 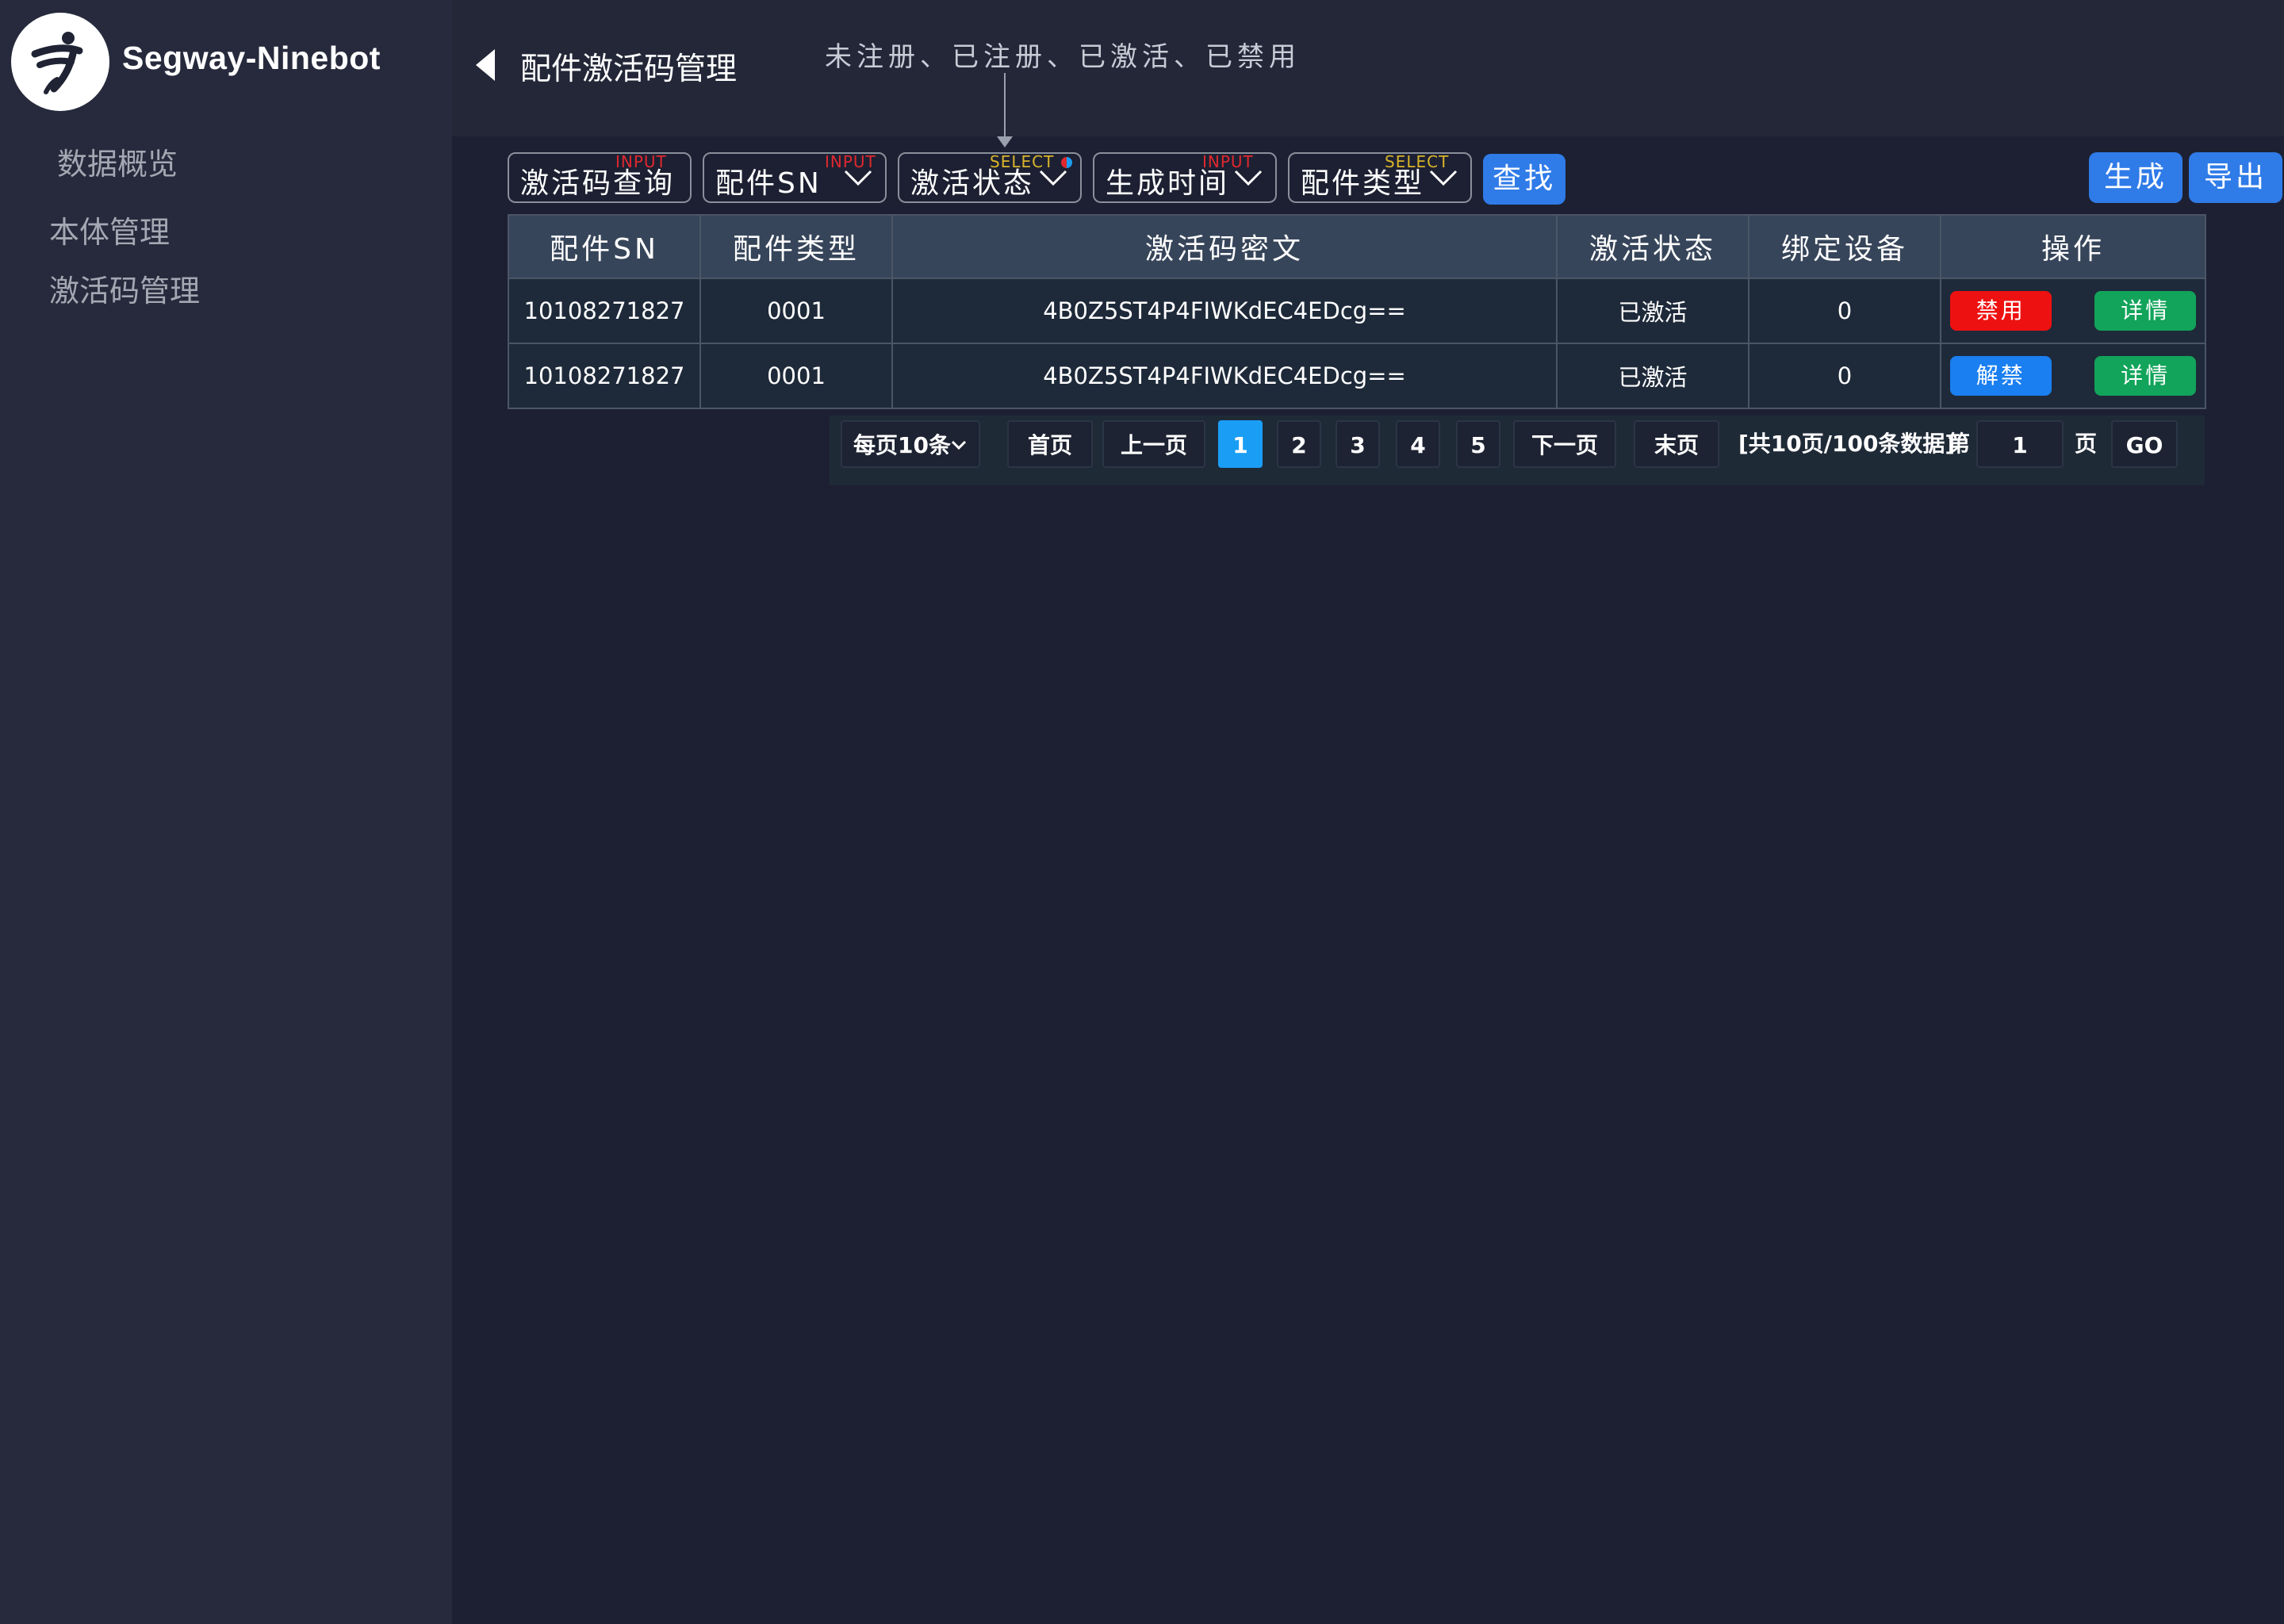 What do you see at coordinates (2235, 177) in the screenshot?
I see `export-button: 导出` at bounding box center [2235, 177].